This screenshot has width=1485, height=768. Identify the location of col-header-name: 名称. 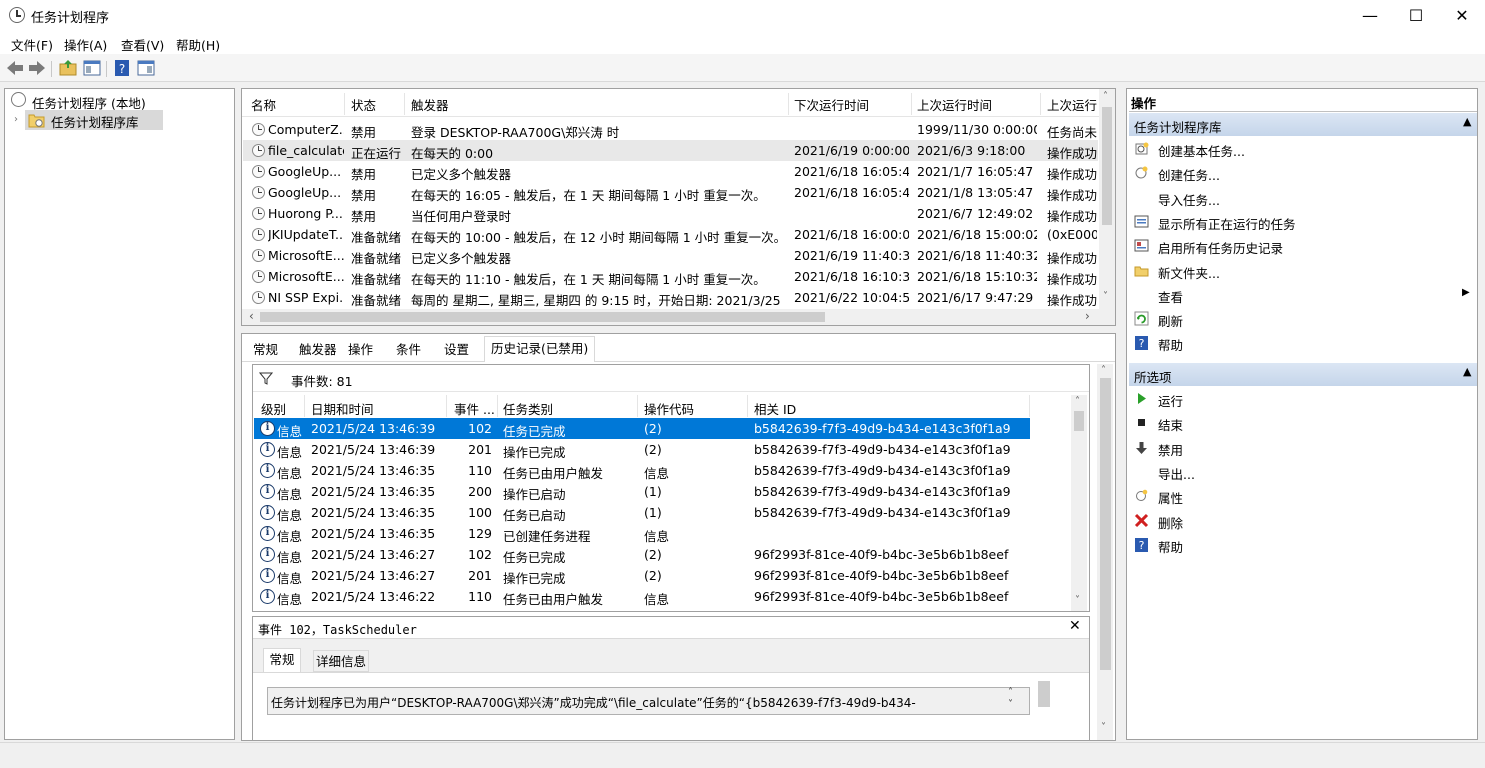
(263, 104).